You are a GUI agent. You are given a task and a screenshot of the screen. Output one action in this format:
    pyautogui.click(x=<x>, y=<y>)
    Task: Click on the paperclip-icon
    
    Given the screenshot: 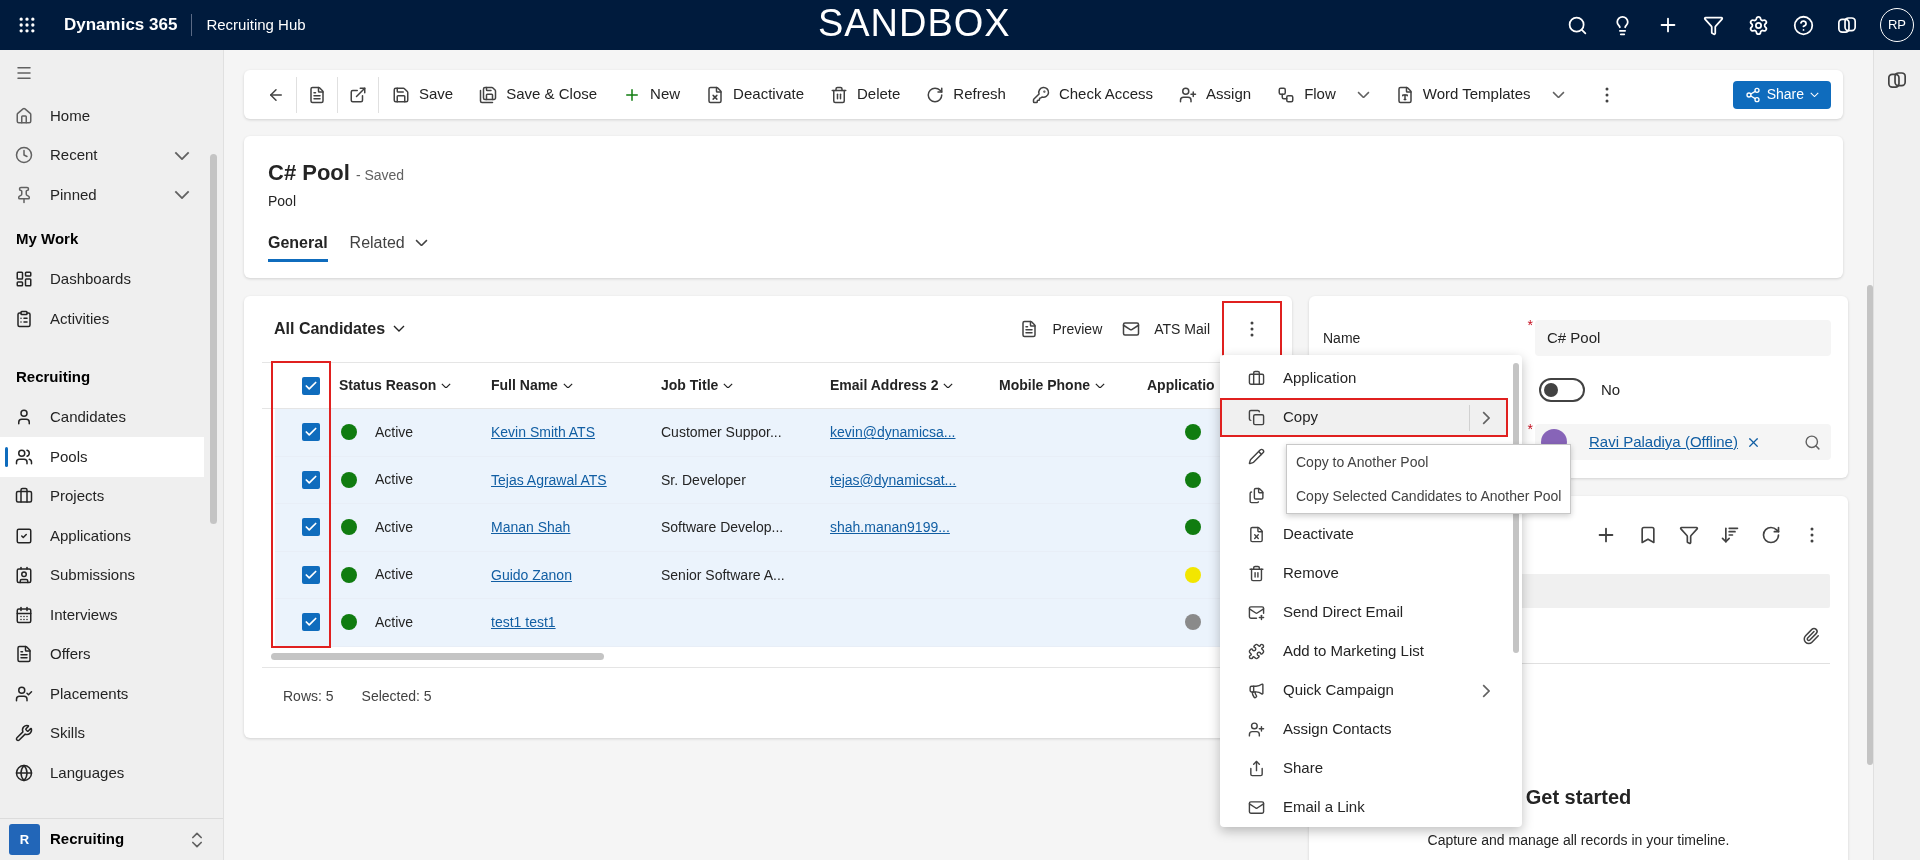 What is the action you would take?
    pyautogui.click(x=1811, y=635)
    